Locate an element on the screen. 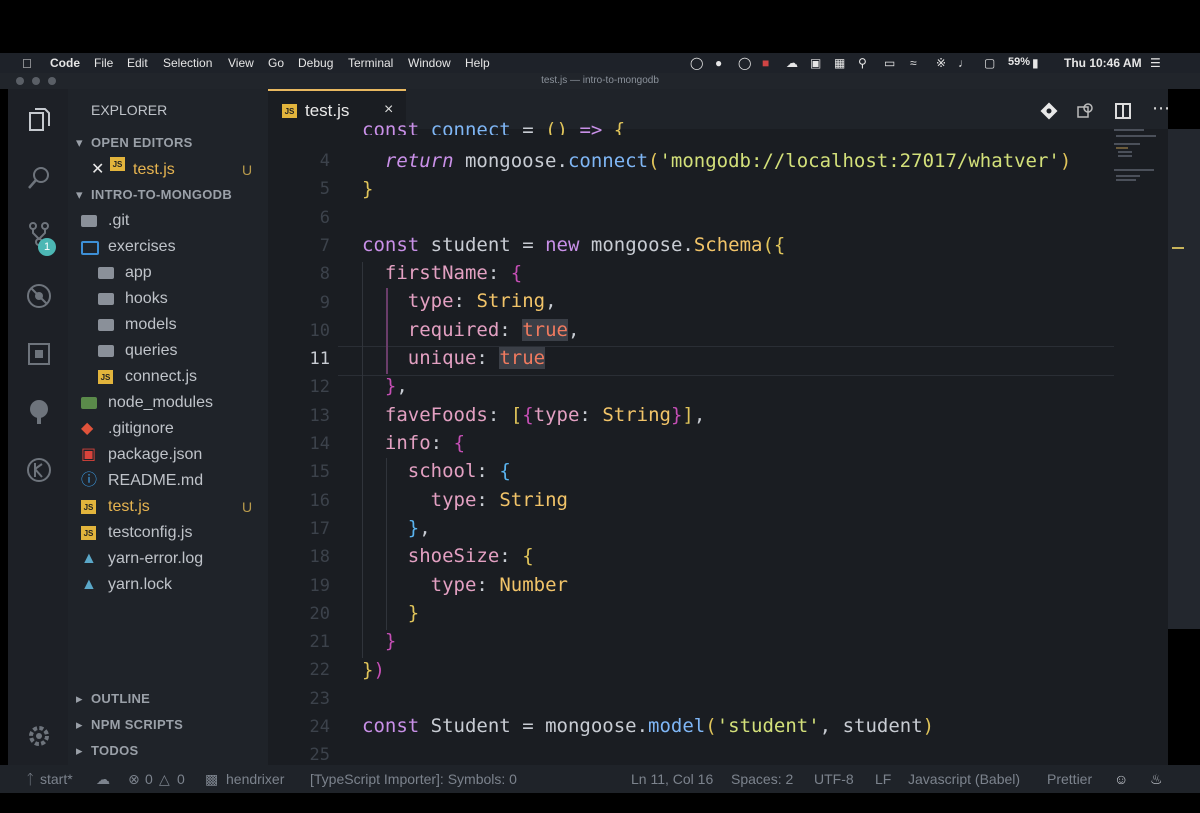 The height and width of the screenshot is (813, 1200). tree-item: ⓘ README.md is located at coordinates (168, 481).